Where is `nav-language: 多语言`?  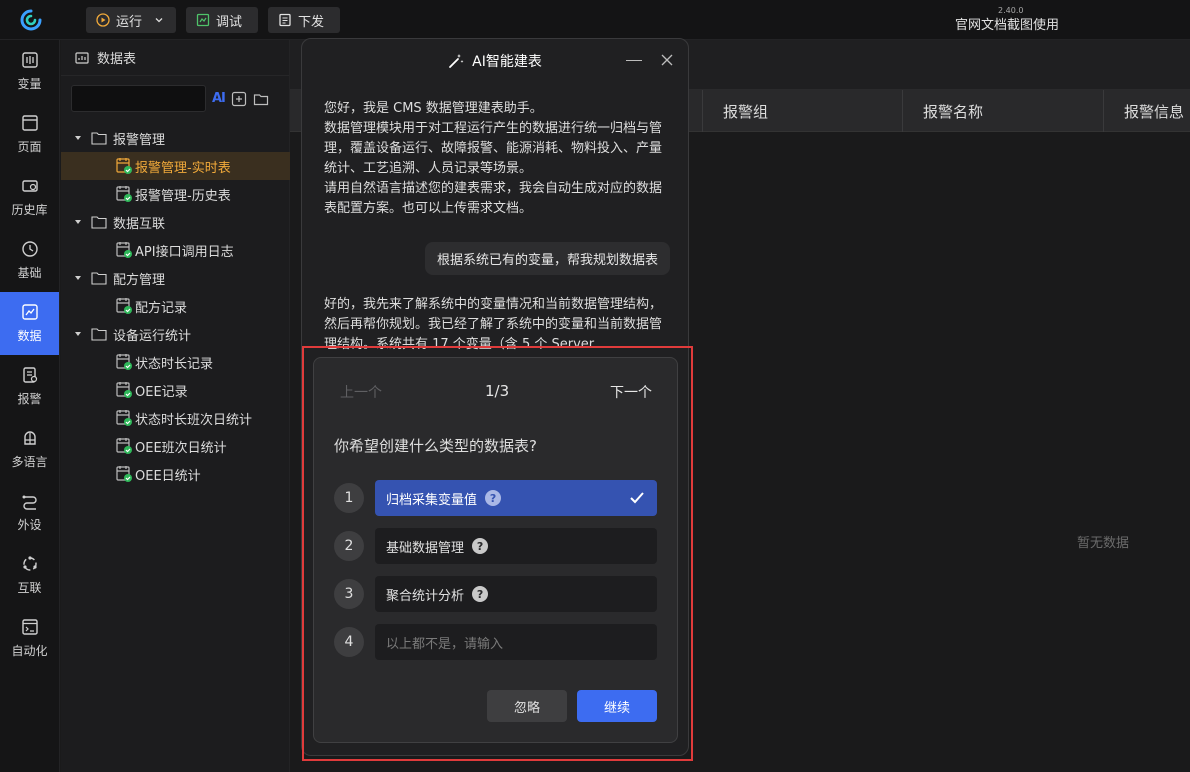
nav-language: 多语言 is located at coordinates (29, 449).